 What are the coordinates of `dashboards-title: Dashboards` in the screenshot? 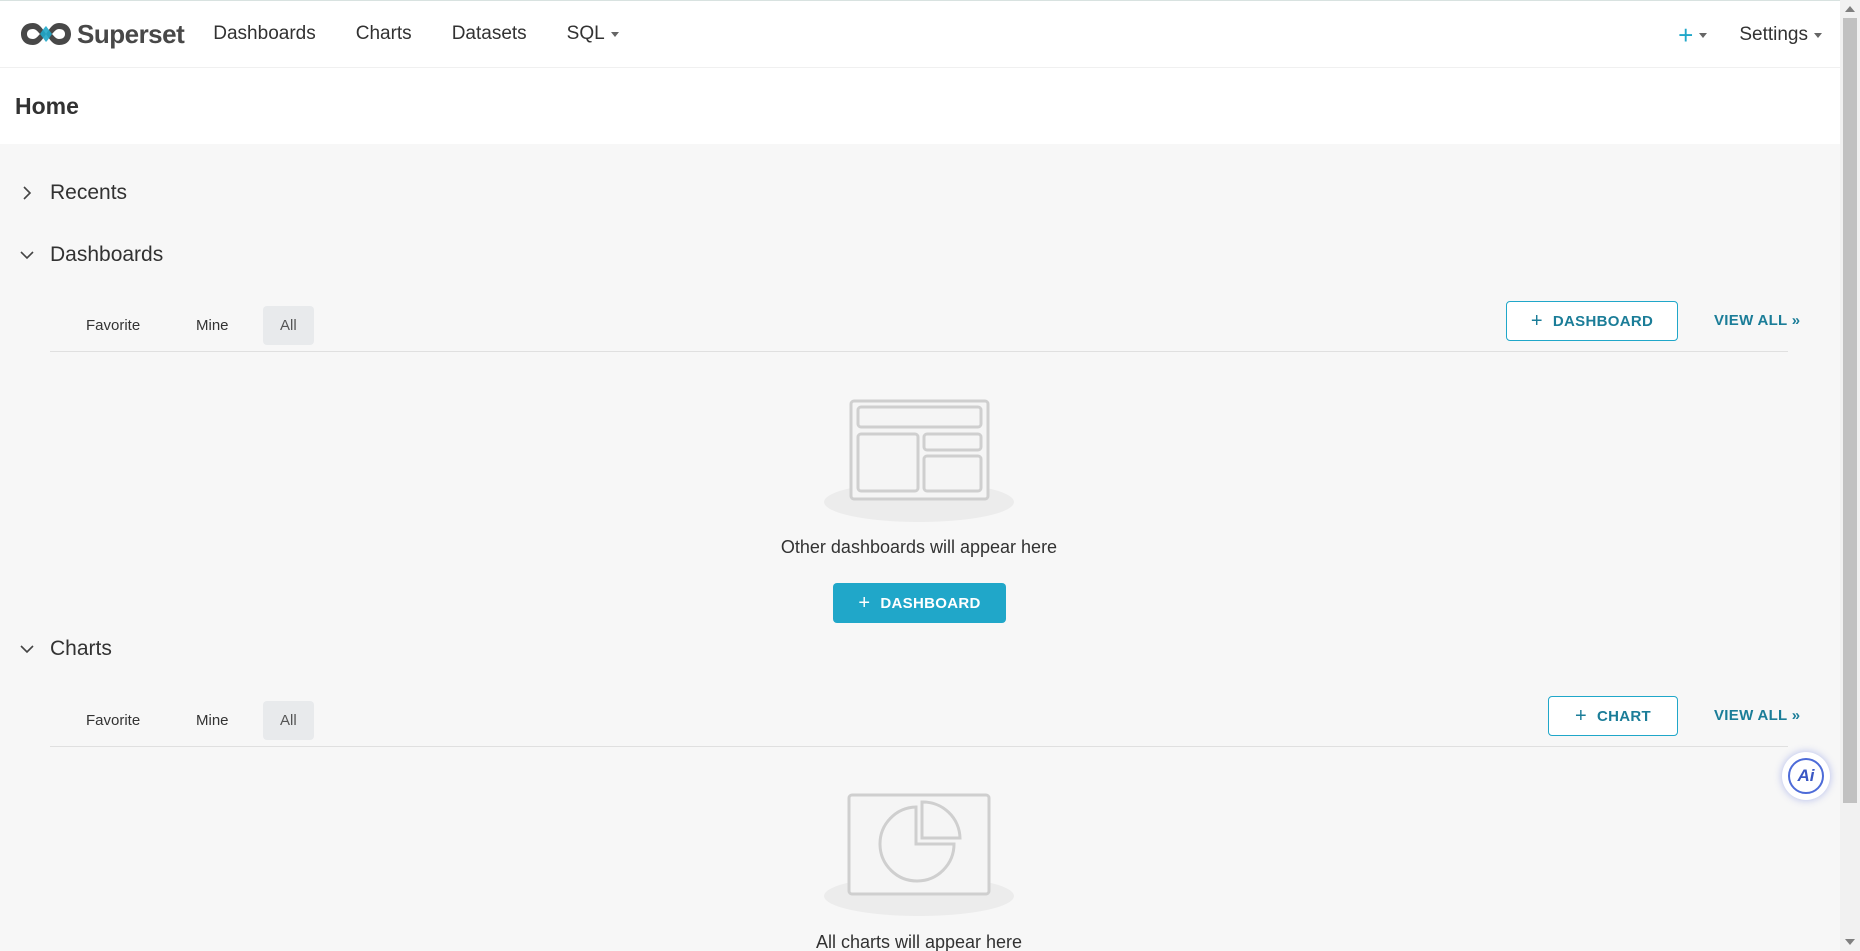 It's located at (107, 254).